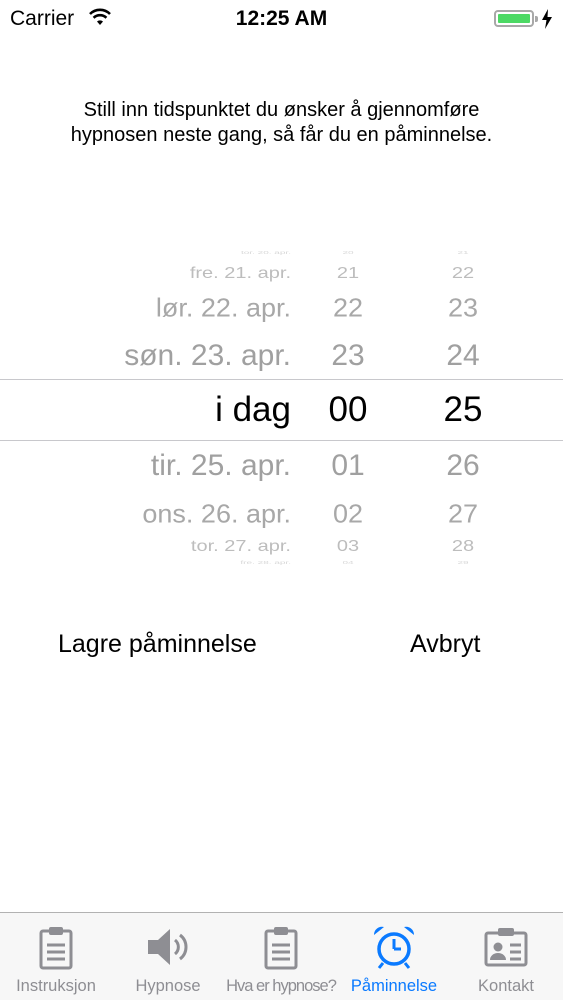 This screenshot has width=563, height=1001. I want to click on picker-row: lør. 22. apr. 22 23, so click(281, 308).